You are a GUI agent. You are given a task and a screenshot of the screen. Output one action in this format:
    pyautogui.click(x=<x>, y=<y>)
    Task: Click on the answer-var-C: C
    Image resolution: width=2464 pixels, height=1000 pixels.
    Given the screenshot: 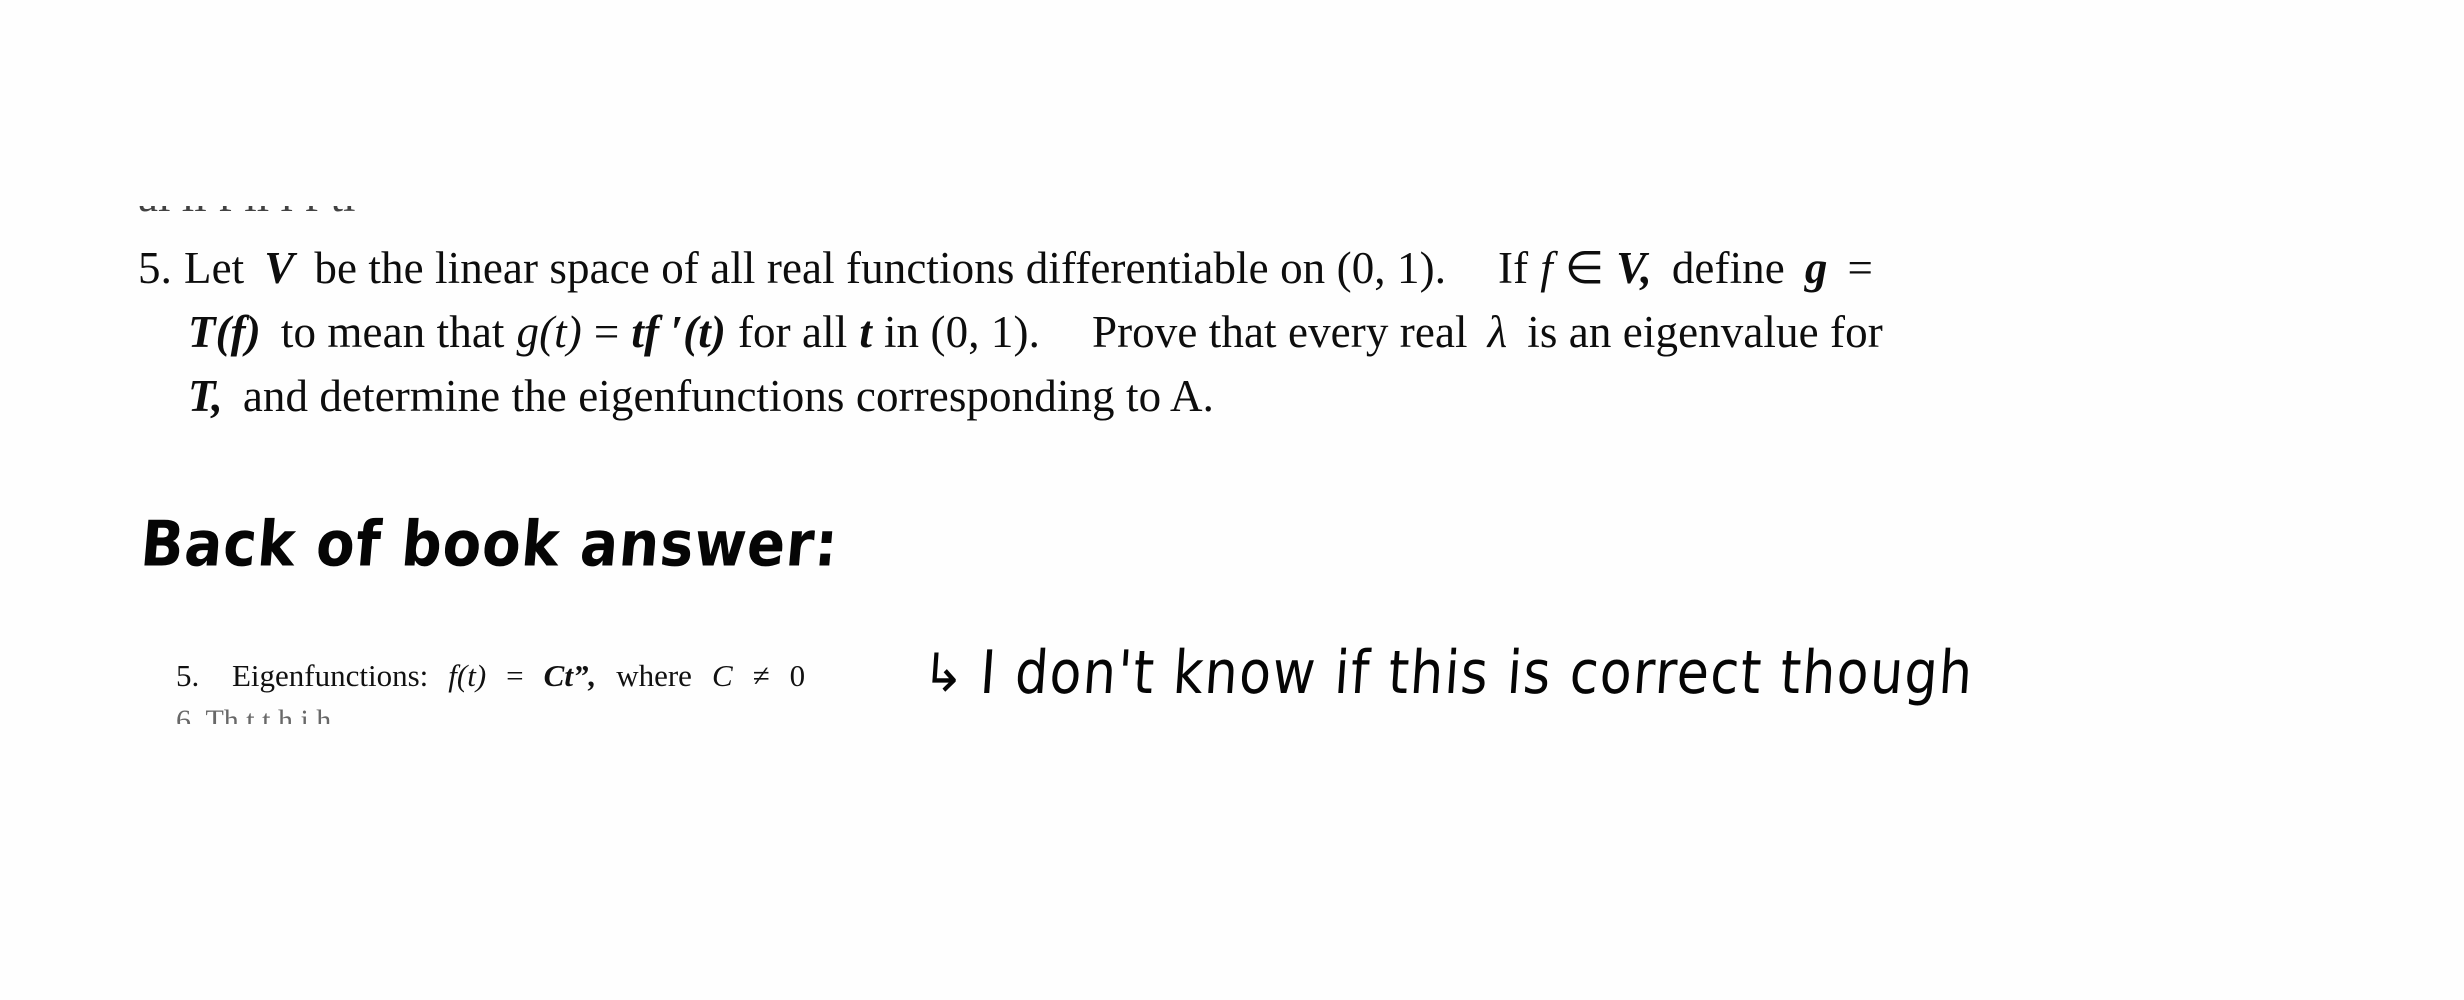 What is the action you would take?
    pyautogui.click(x=722, y=675)
    